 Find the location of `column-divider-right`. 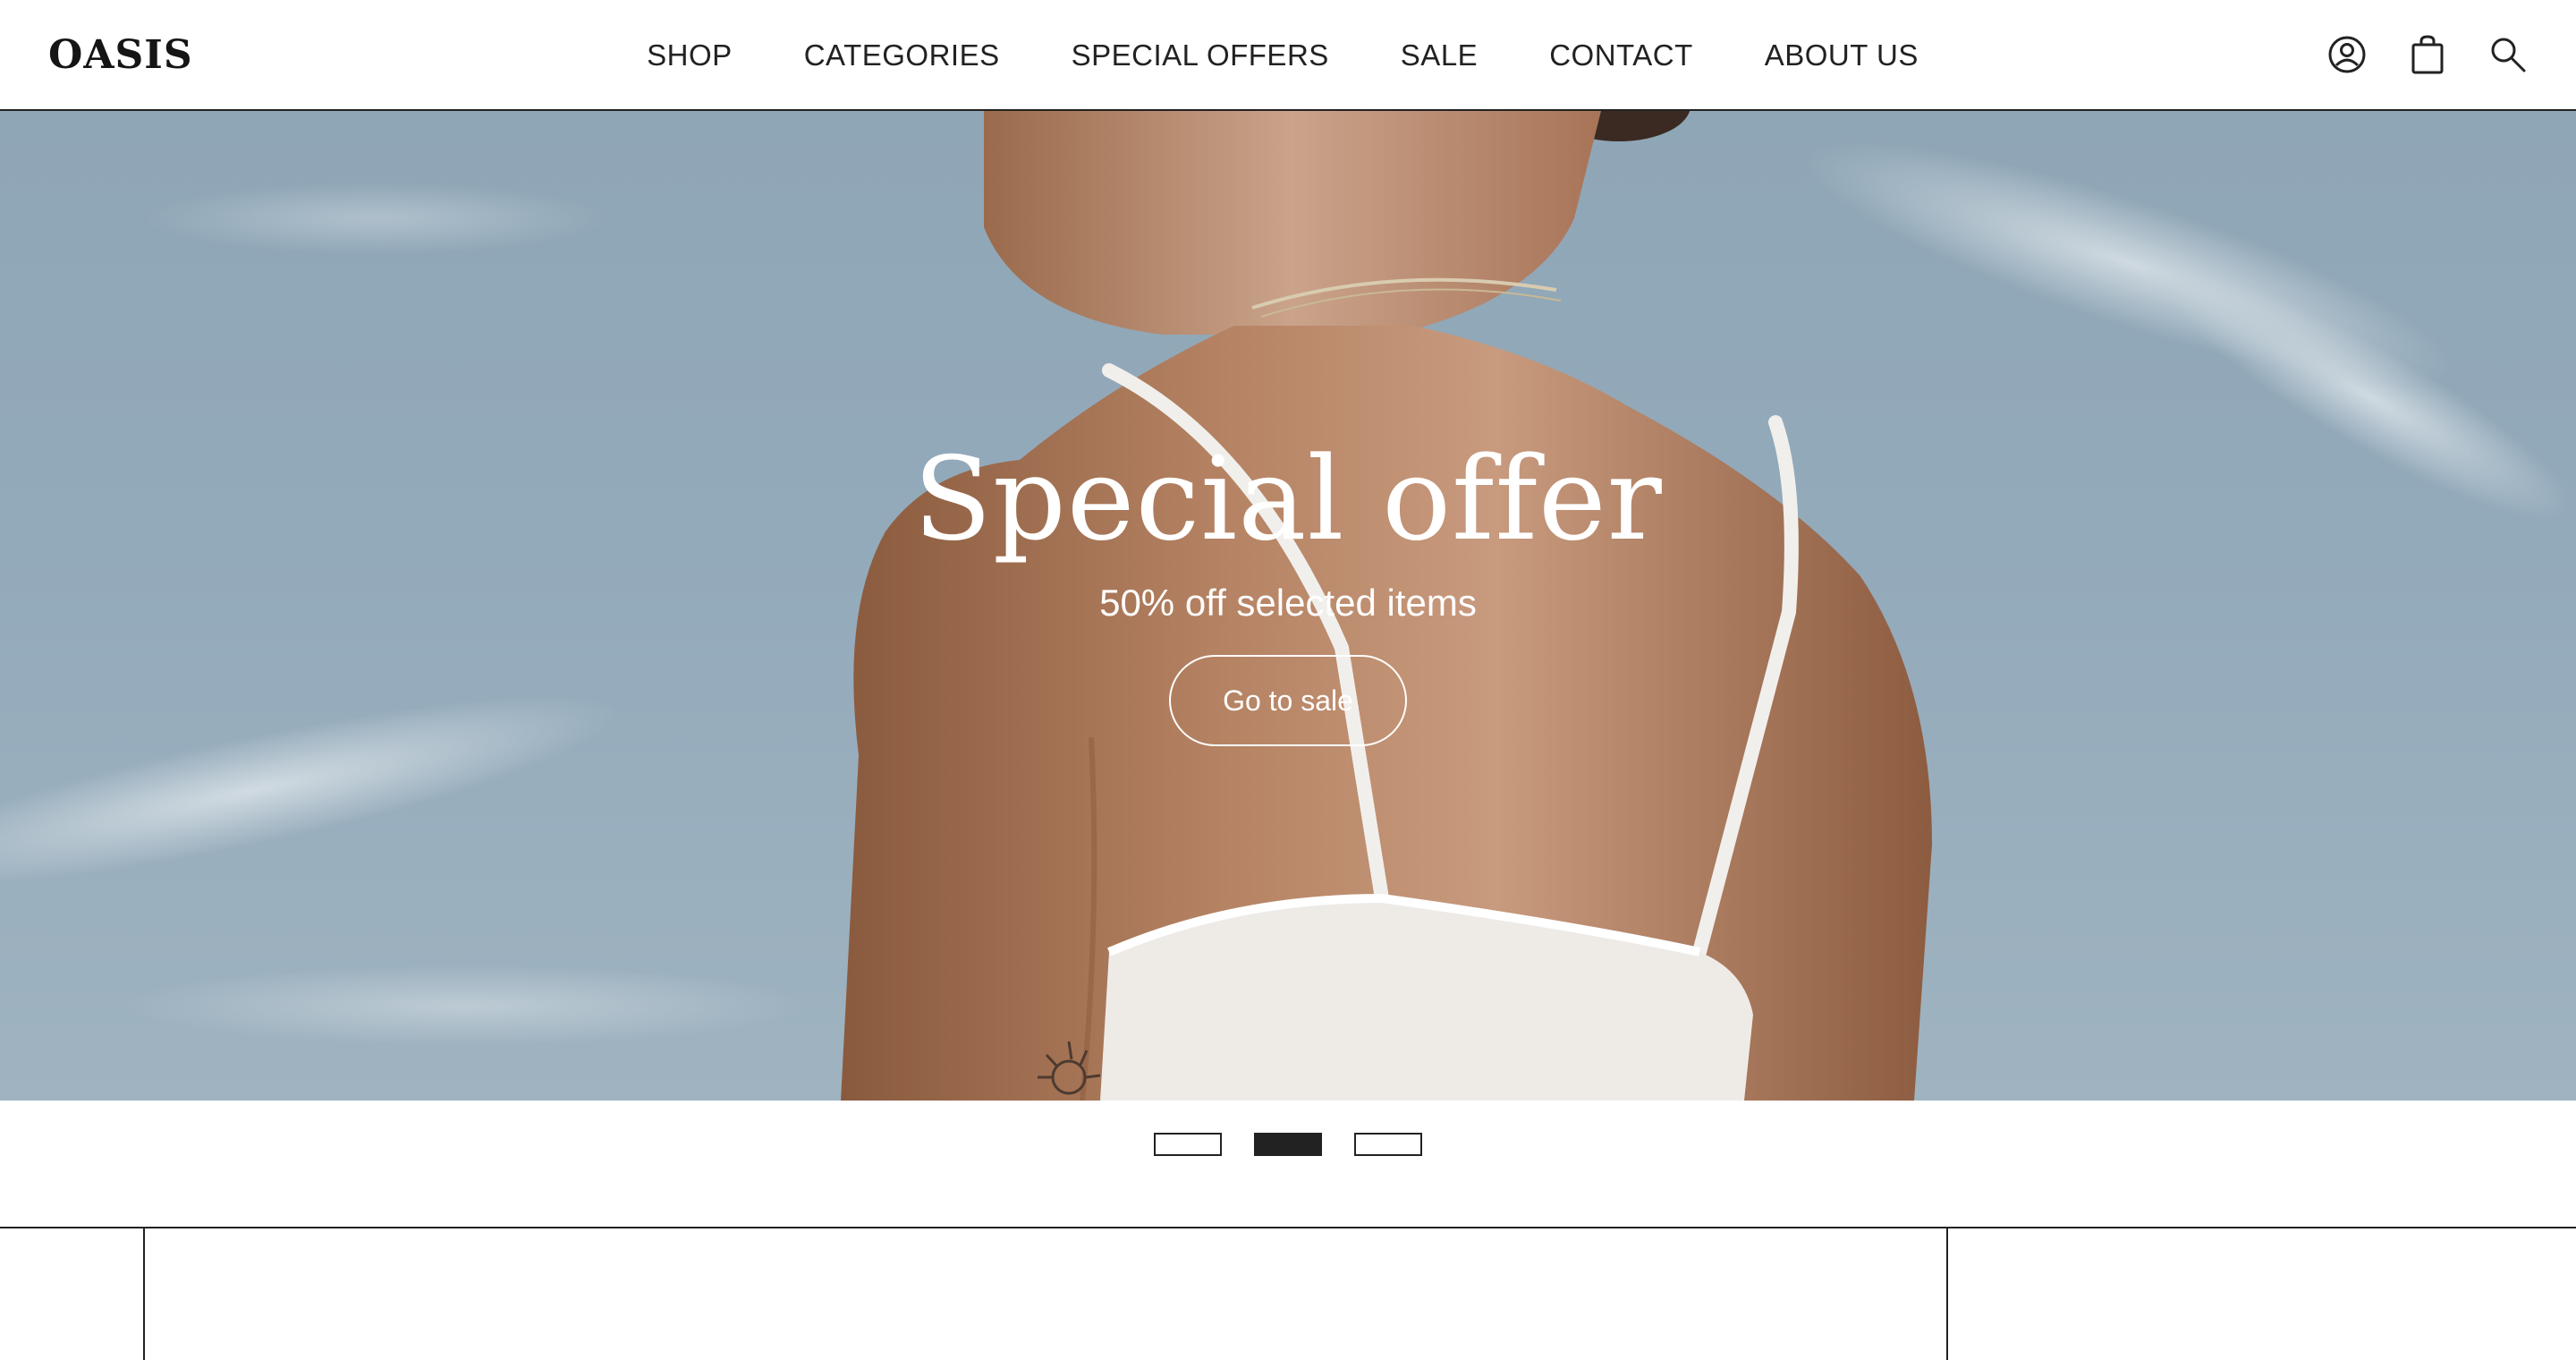

column-divider-right is located at coordinates (1947, 1294).